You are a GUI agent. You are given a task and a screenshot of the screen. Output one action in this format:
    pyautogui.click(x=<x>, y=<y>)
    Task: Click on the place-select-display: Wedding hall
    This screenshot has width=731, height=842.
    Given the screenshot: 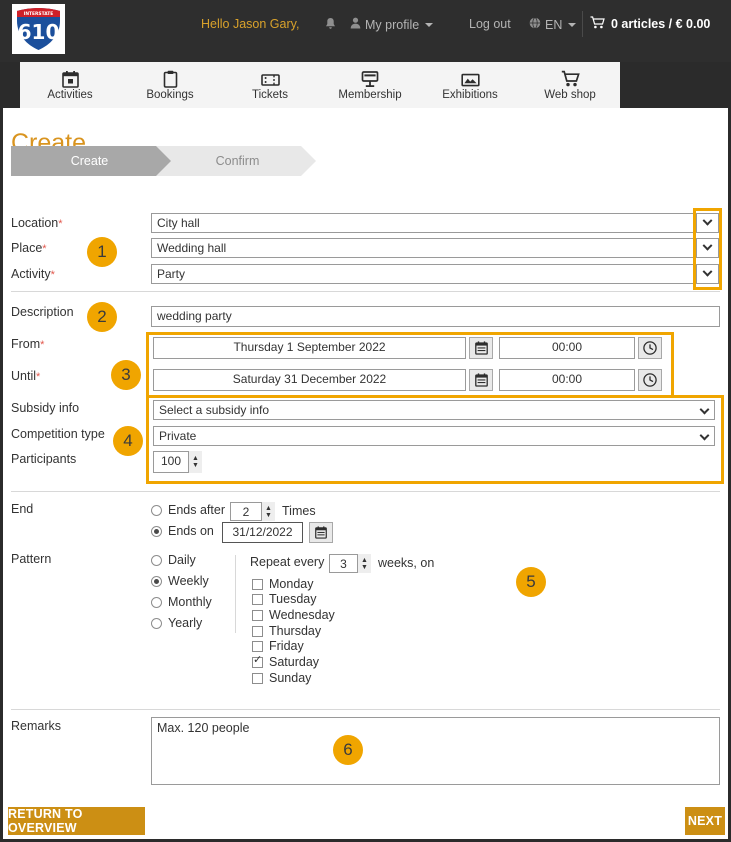 What is the action you would take?
    pyautogui.click(x=424, y=248)
    